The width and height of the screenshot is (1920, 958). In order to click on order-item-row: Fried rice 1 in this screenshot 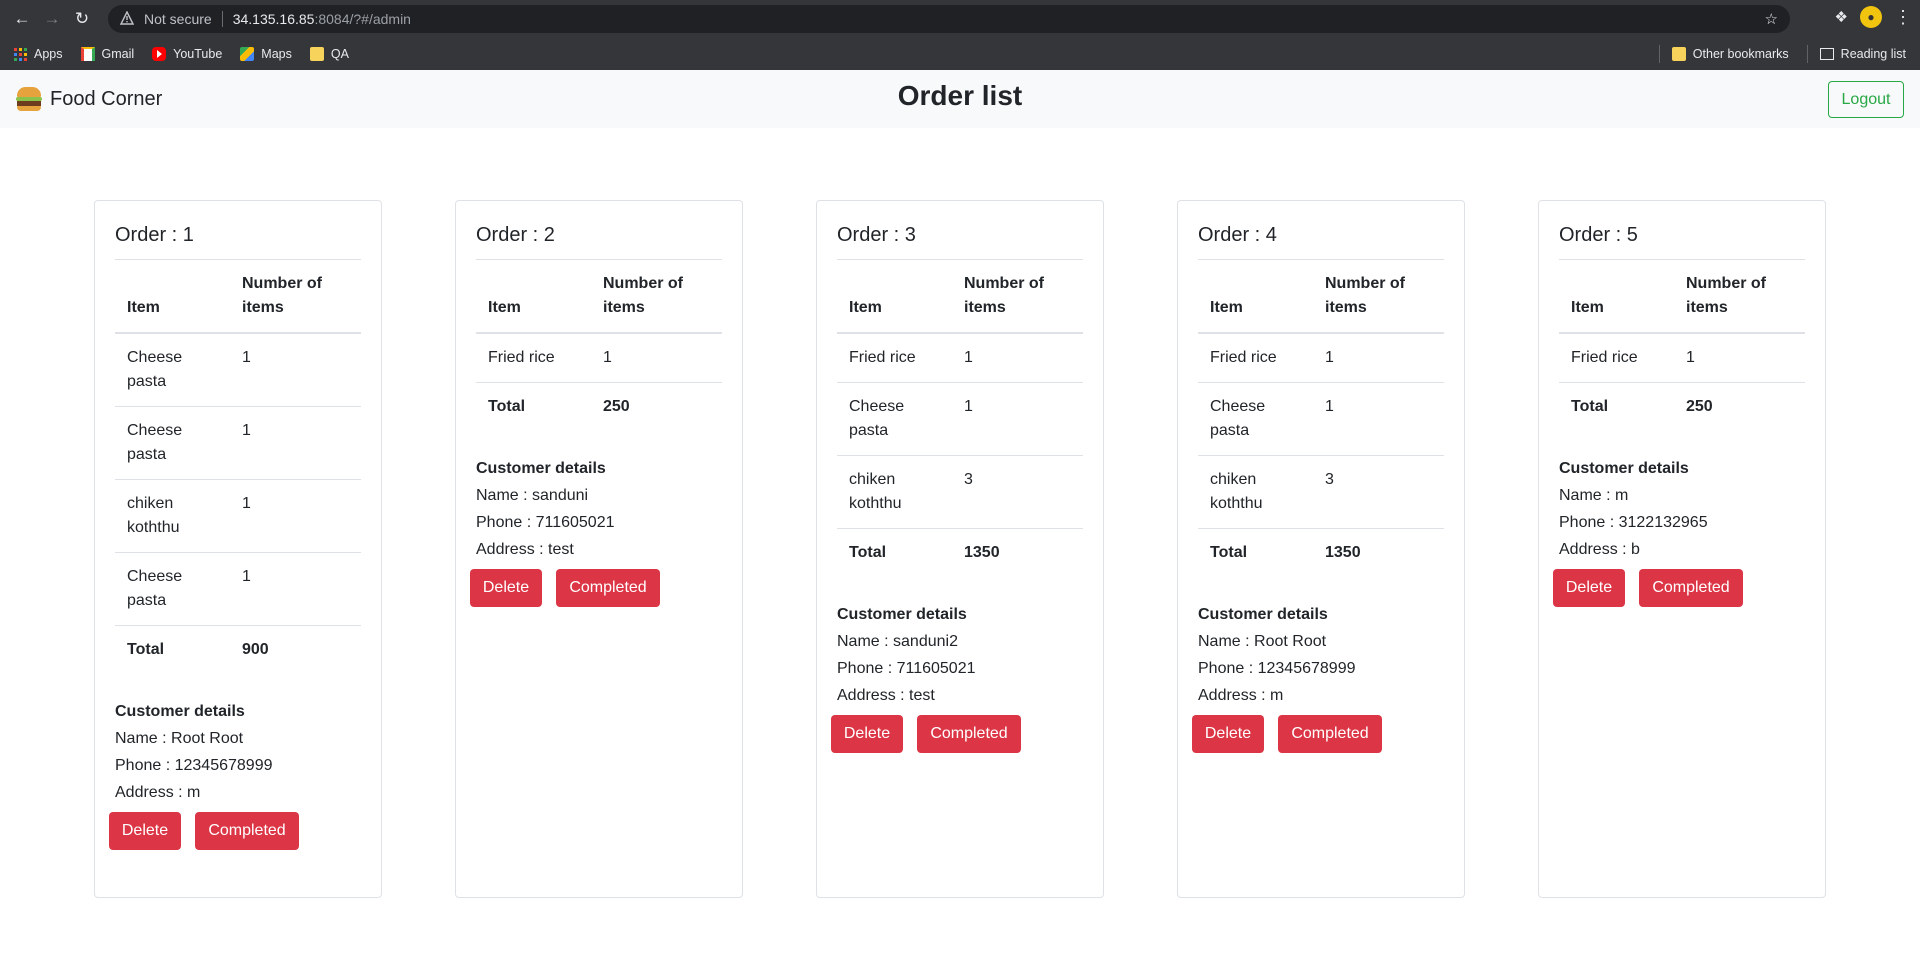, I will do `click(1321, 357)`.